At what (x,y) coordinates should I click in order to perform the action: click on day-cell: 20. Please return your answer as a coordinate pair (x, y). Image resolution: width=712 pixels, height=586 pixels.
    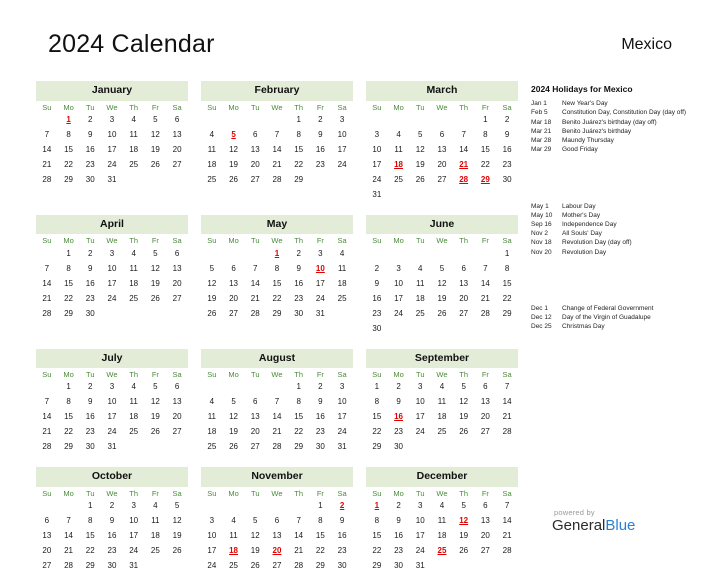
    Looking at the image, I should click on (464, 298).